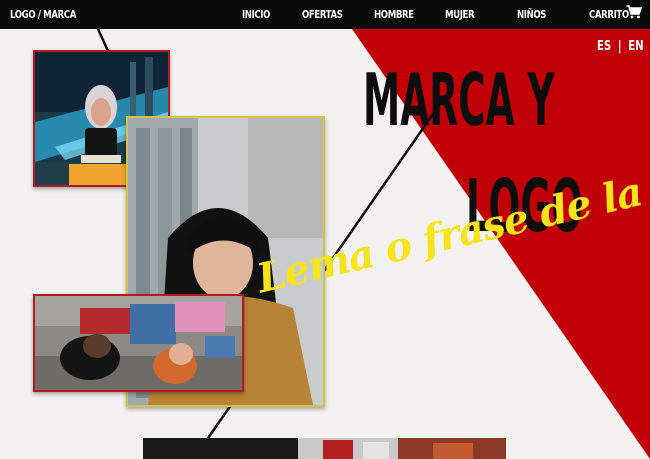  I want to click on nav-item-inicio: INICIO, so click(256, 14).